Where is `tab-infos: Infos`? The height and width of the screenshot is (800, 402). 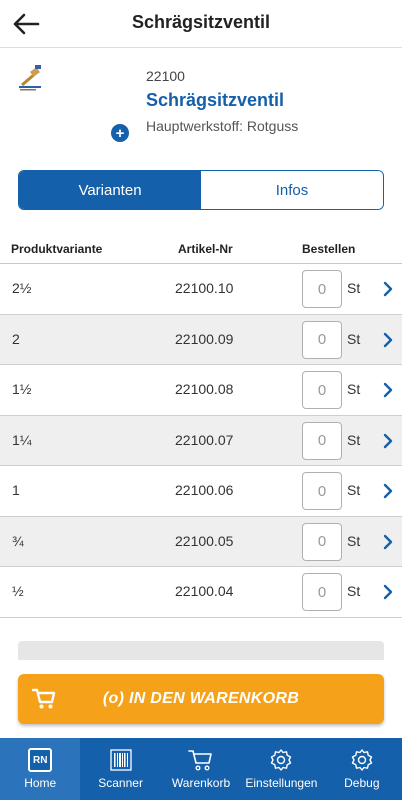
tab-infos: Infos is located at coordinates (292, 190).